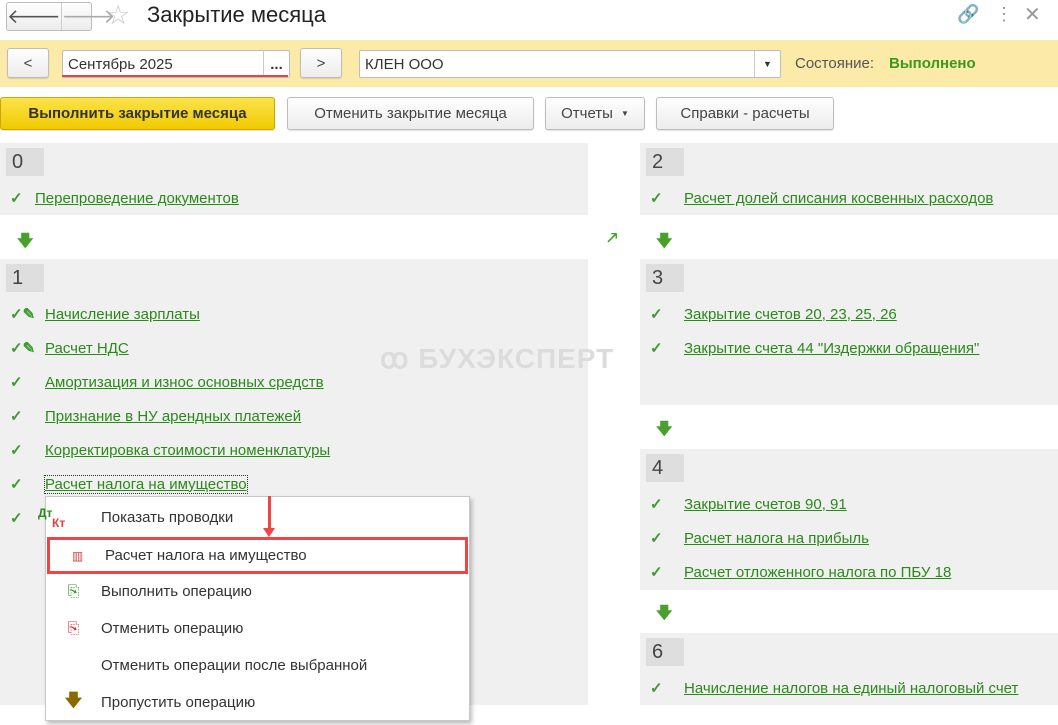 Image resolution: width=1058 pixels, height=725 pixels. Describe the element at coordinates (665, 468) in the screenshot. I see `stage-number: 4` at that location.